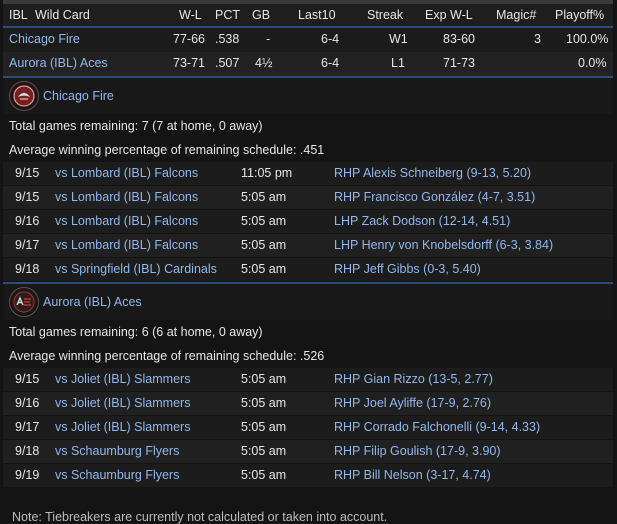 This screenshot has height=524, width=617. I want to click on team-link: Chicago Fire, so click(44, 39).